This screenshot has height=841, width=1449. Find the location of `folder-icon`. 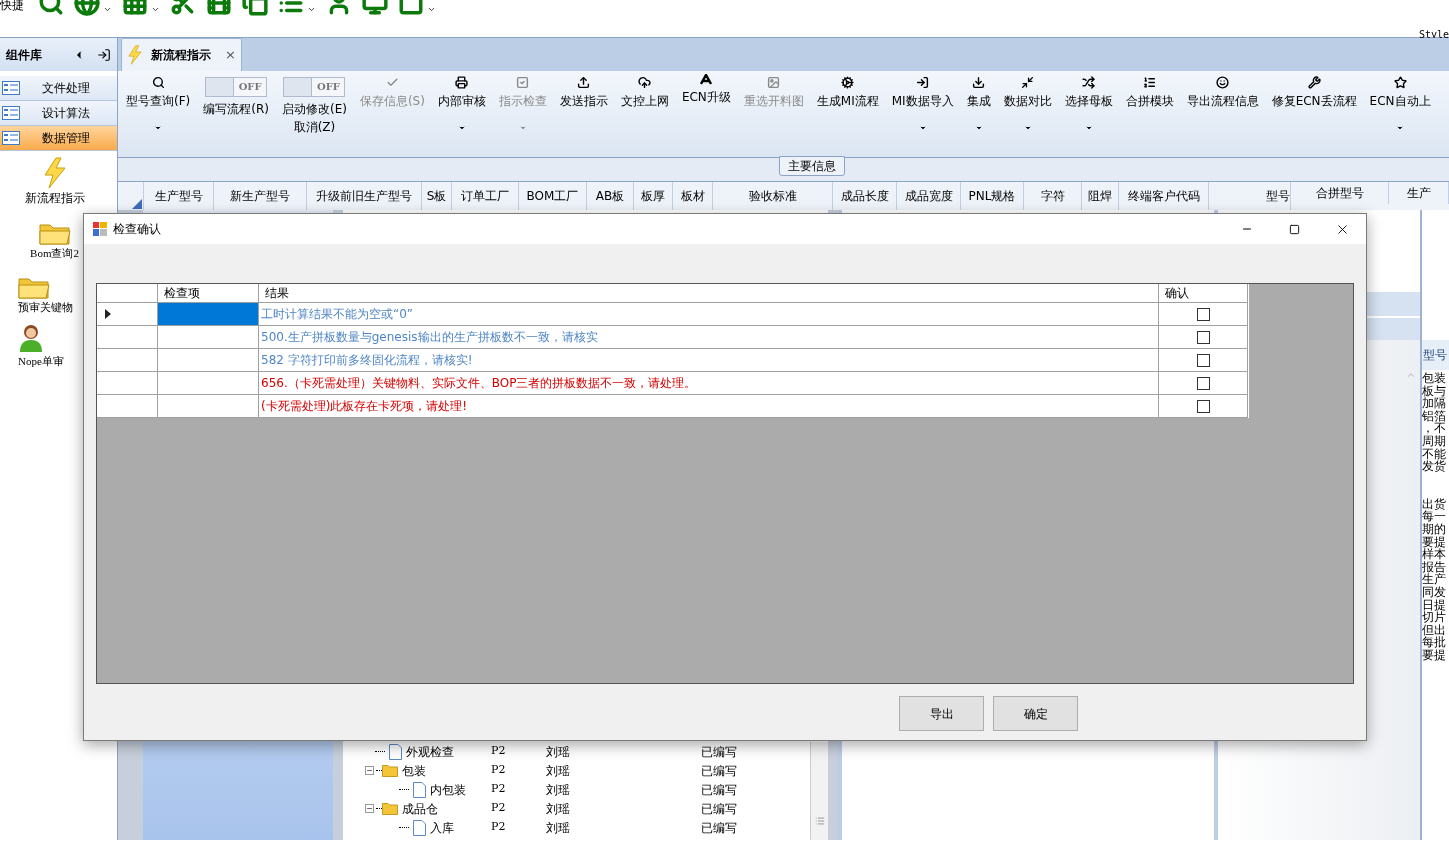

folder-icon is located at coordinates (390, 770).